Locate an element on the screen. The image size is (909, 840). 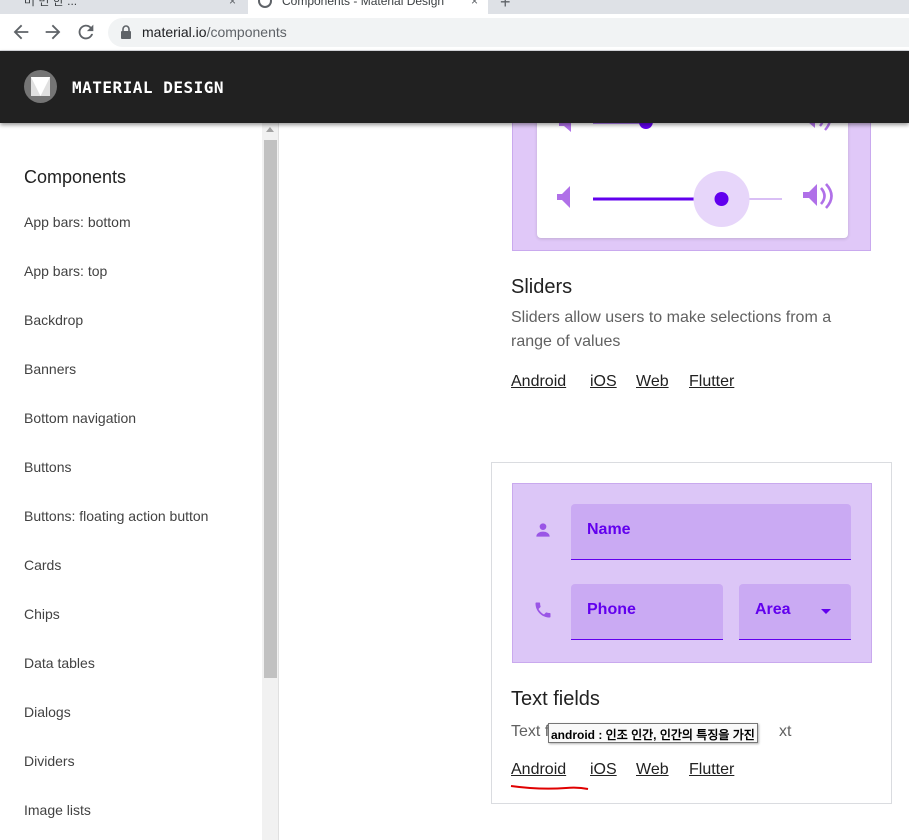
red-underline-annotation is located at coordinates (550, 788).